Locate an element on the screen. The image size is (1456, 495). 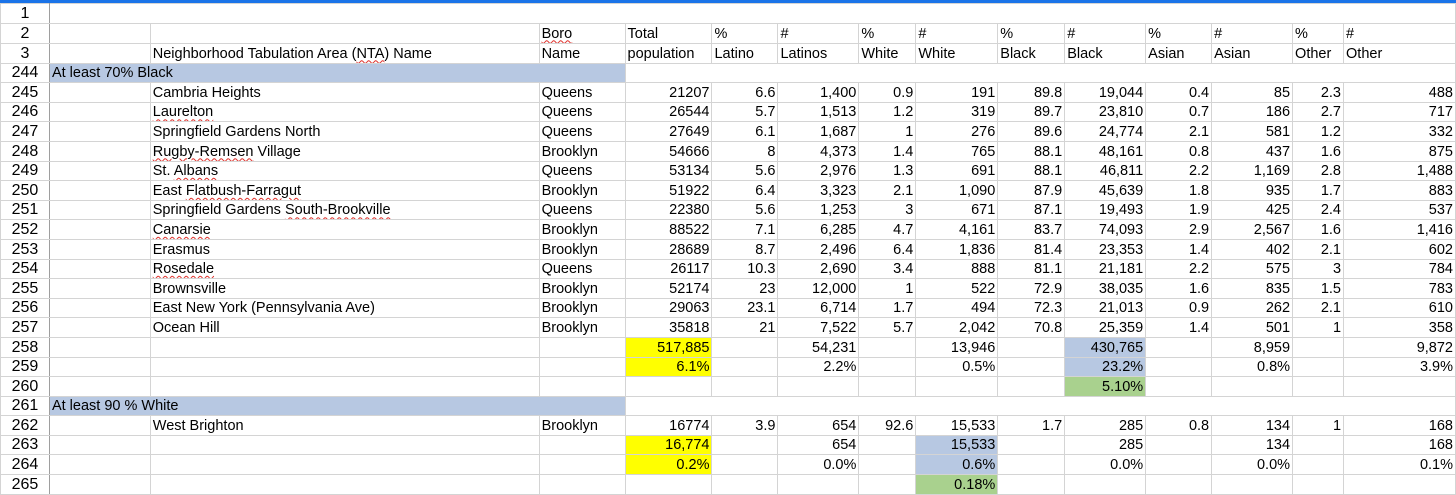
group-heading-white: At least 90 % White is located at coordinates (337, 406).